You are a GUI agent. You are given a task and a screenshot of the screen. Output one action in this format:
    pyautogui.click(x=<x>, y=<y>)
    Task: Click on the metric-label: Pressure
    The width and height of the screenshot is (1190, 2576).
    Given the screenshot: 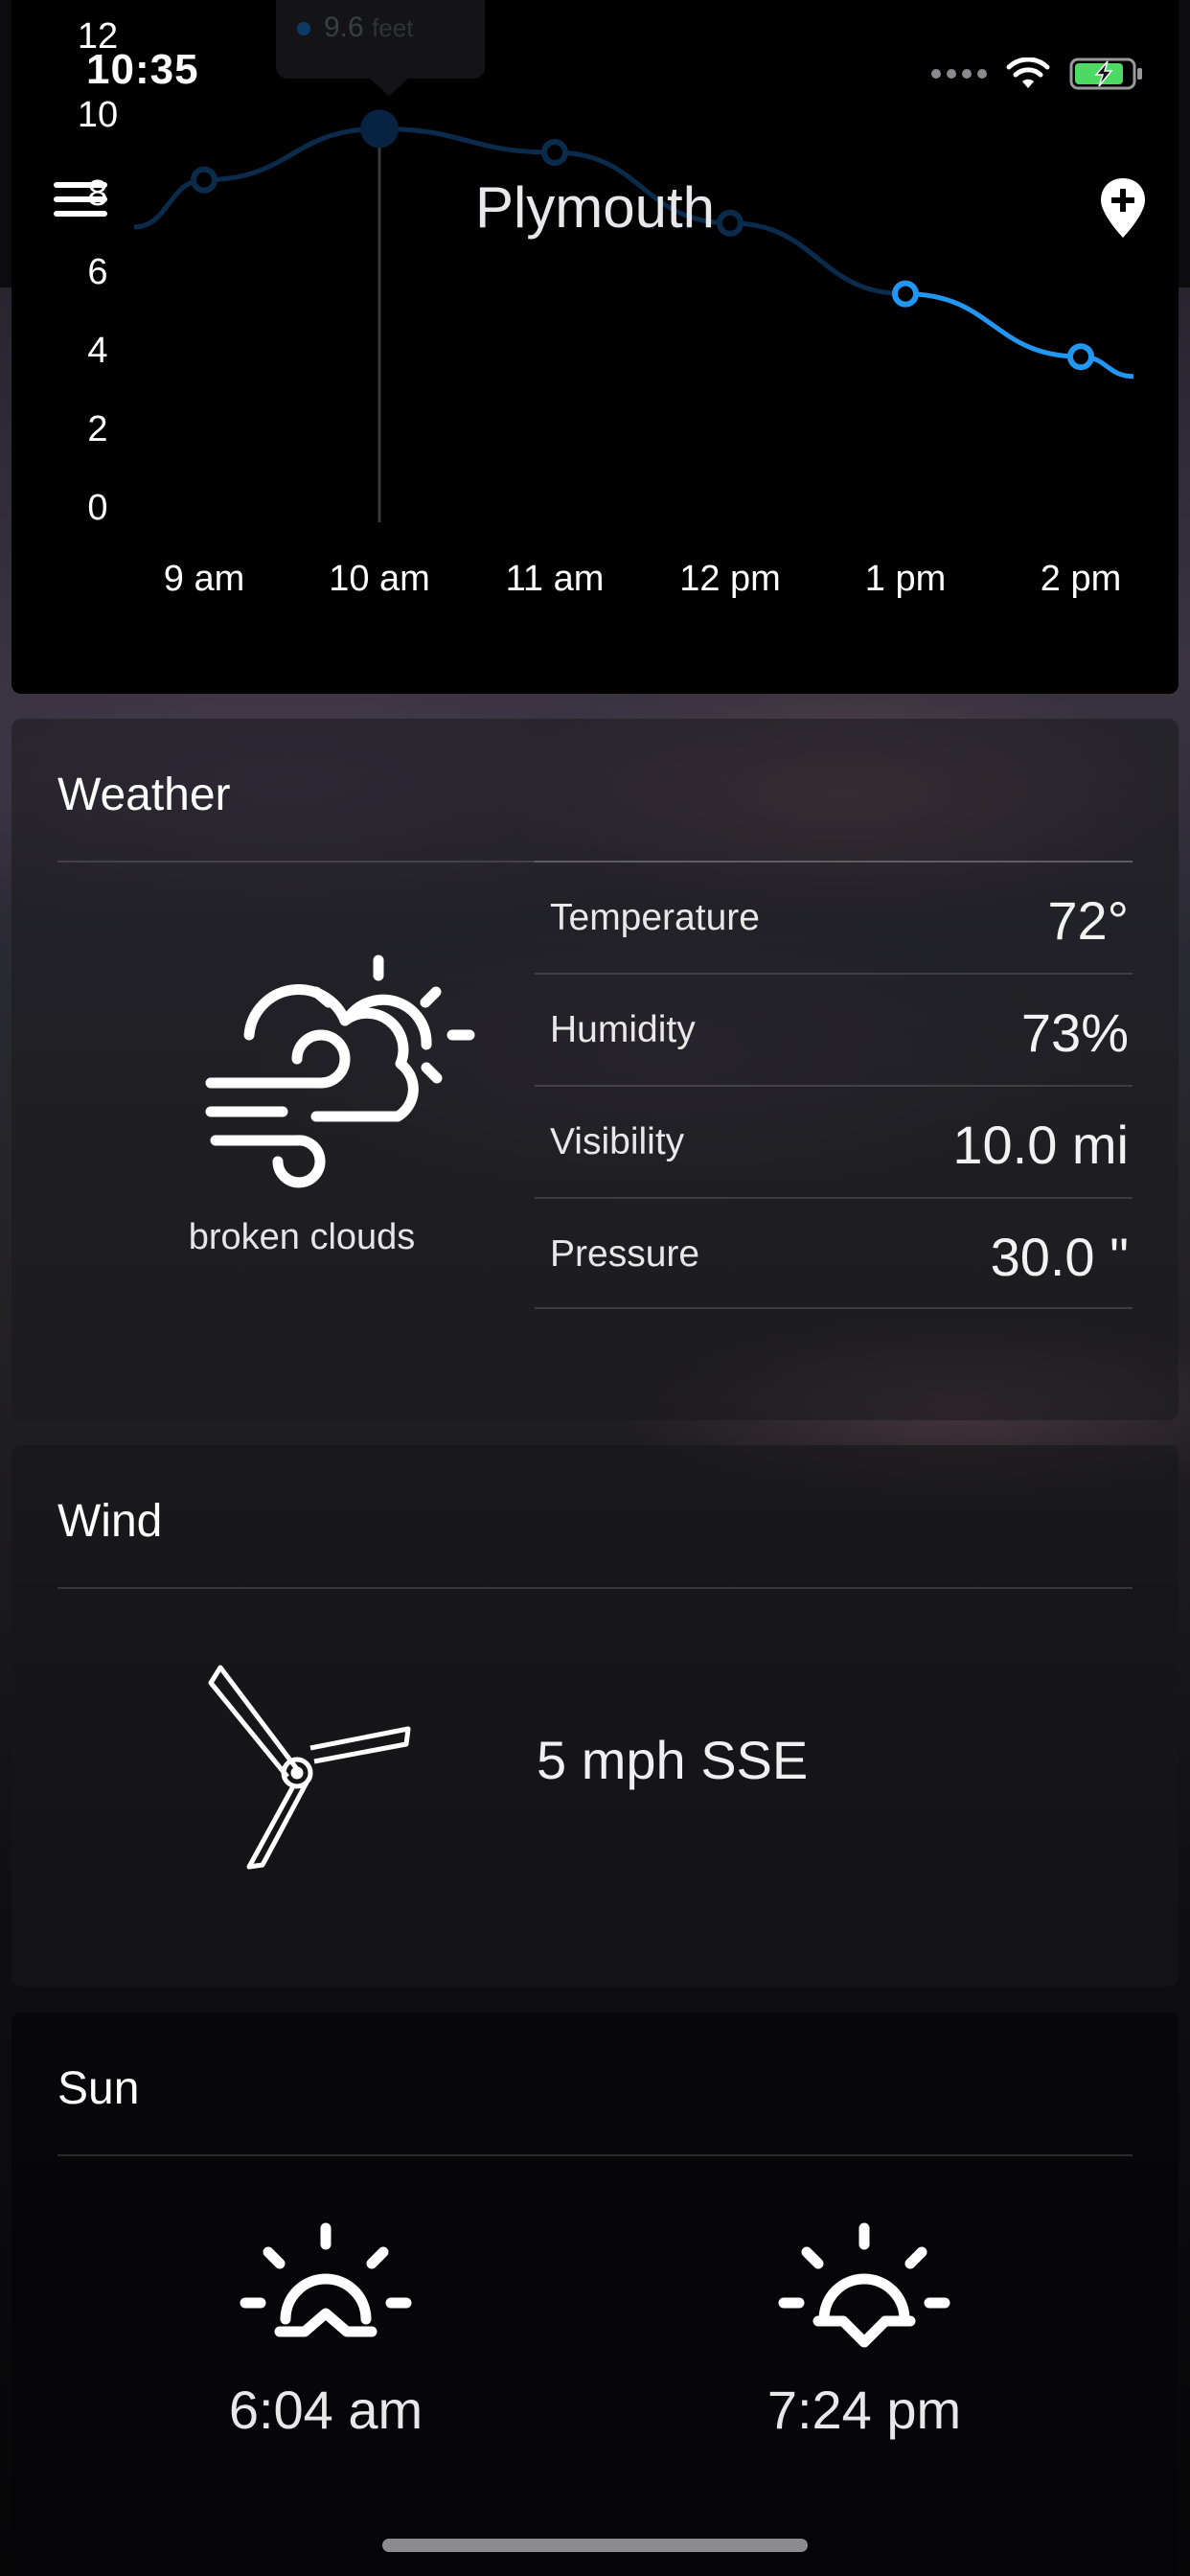 What is the action you would take?
    pyautogui.click(x=625, y=1254)
    